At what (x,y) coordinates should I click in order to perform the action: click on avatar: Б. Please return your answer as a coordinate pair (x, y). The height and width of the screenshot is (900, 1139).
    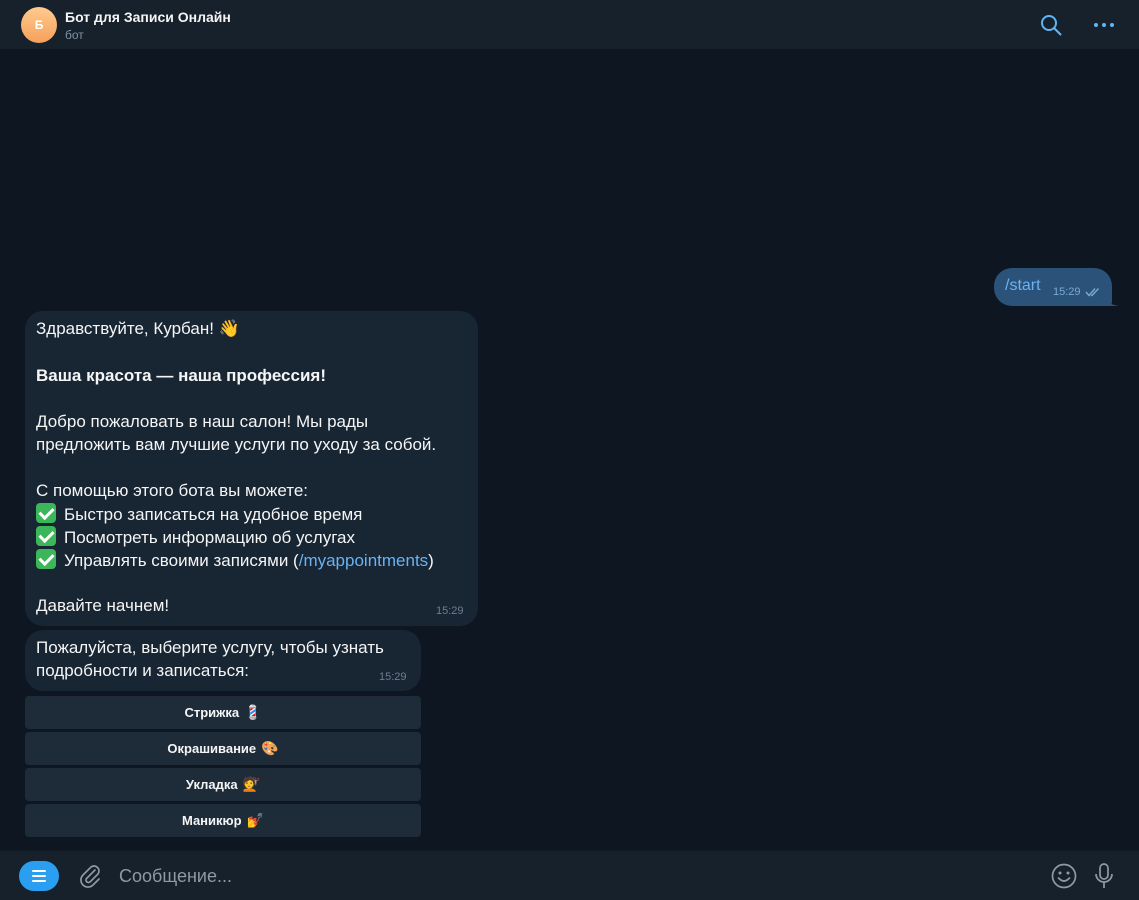
    Looking at the image, I should click on (39, 25).